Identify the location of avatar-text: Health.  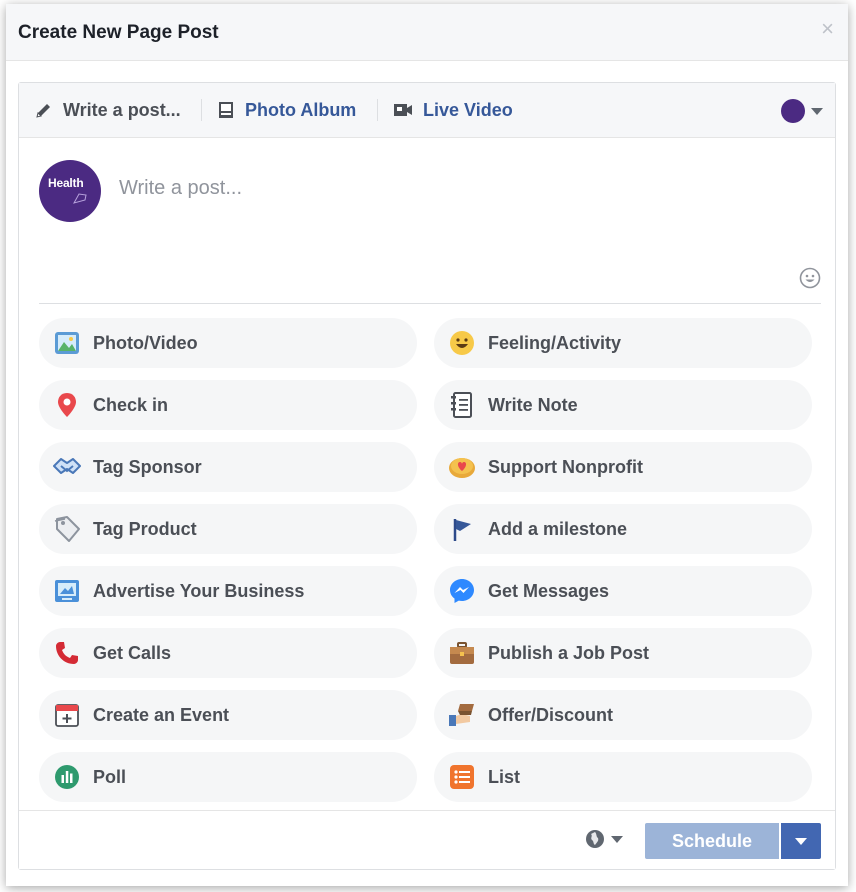
(66, 183).